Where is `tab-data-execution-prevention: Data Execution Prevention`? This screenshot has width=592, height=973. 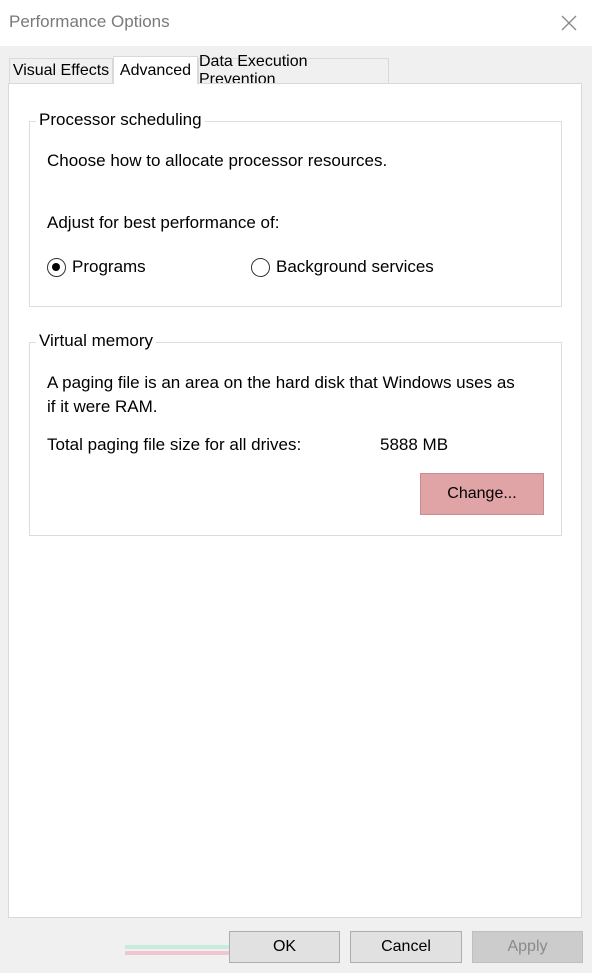
tab-data-execution-prevention: Data Execution Prevention is located at coordinates (293, 70).